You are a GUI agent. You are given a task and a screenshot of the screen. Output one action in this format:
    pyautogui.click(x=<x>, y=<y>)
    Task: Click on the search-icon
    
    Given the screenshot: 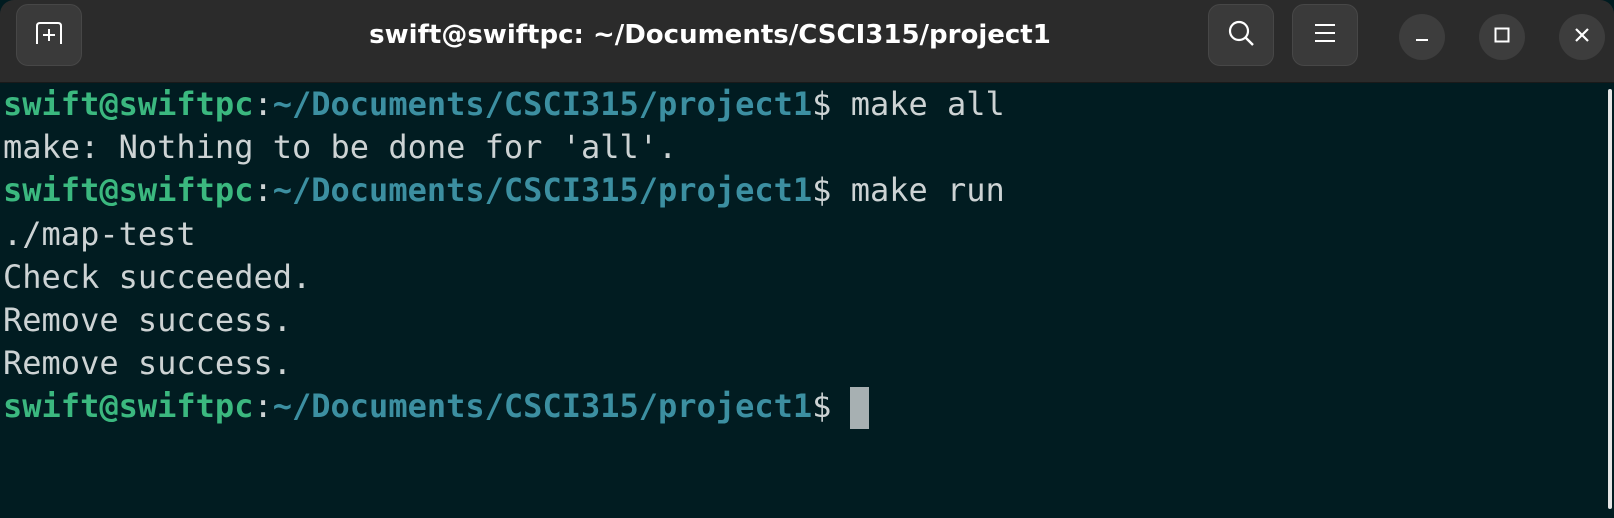 What is the action you would take?
    pyautogui.click(x=1241, y=35)
    